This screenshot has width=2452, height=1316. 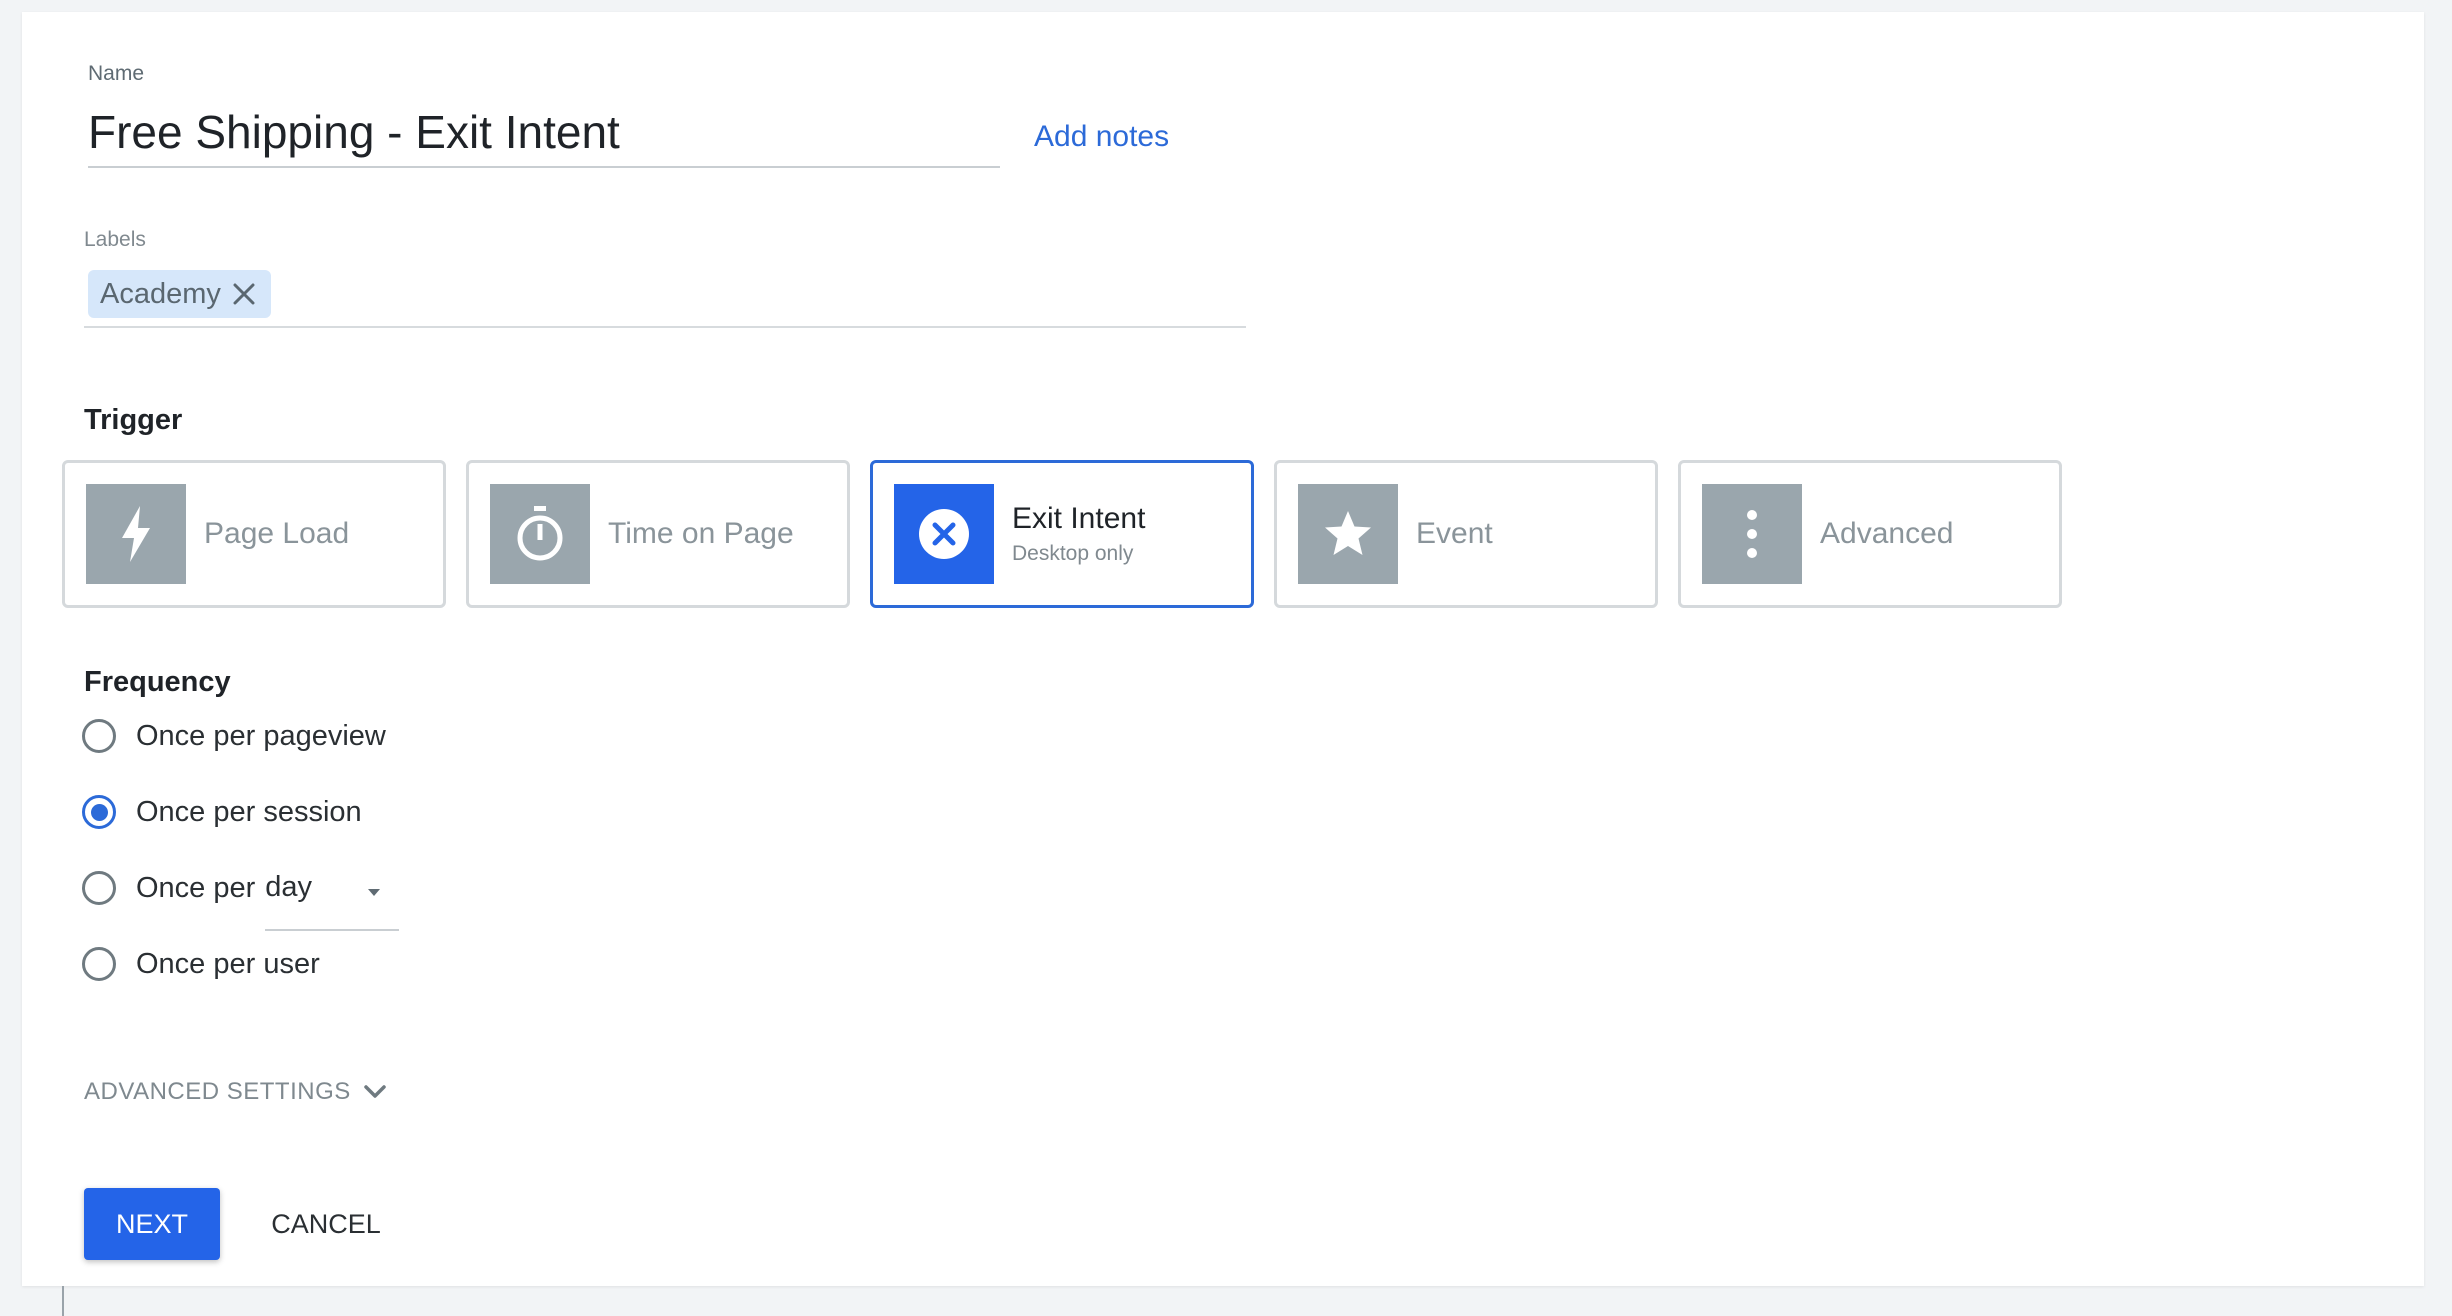 I want to click on frequency-label: Once per user, so click(x=228, y=963).